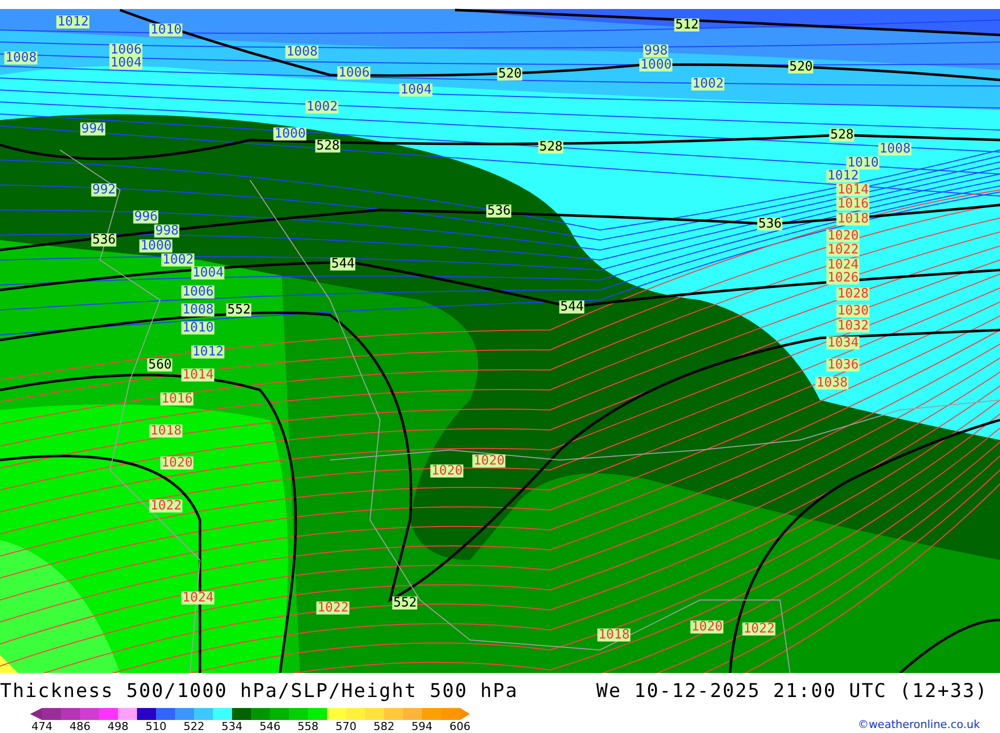 The height and width of the screenshot is (733, 1000). Describe the element at coordinates (843, 343) in the screenshot. I see `isobar-label: 1034` at that location.